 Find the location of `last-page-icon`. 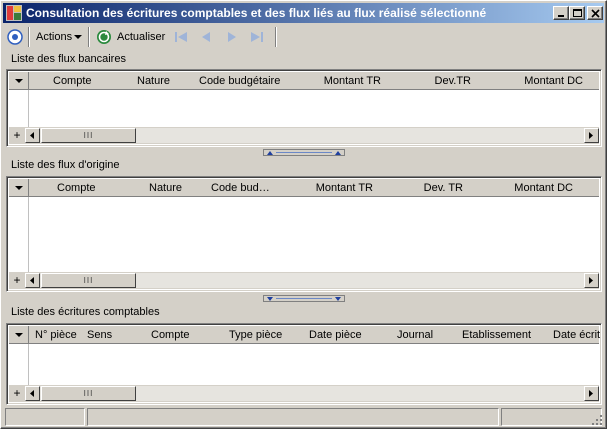

last-page-icon is located at coordinates (257, 37).